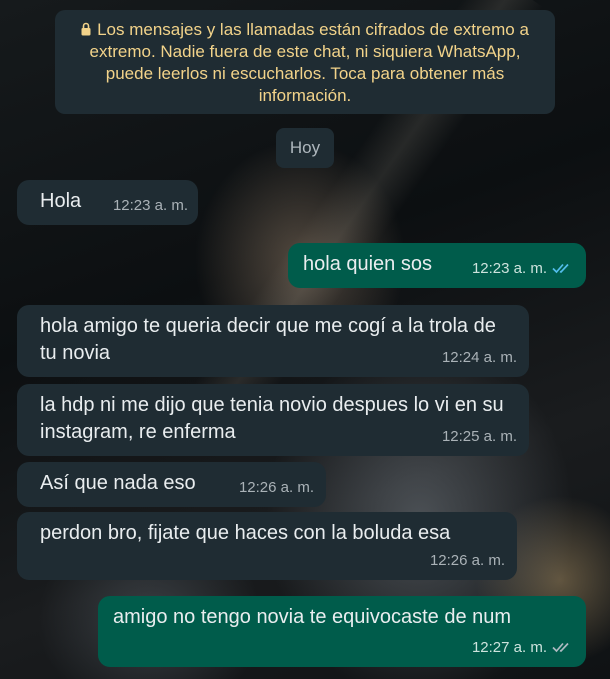 The width and height of the screenshot is (610, 679). What do you see at coordinates (107, 202) in the screenshot?
I see `message-bubble-incoming: Hola 12:23 a. m.` at bounding box center [107, 202].